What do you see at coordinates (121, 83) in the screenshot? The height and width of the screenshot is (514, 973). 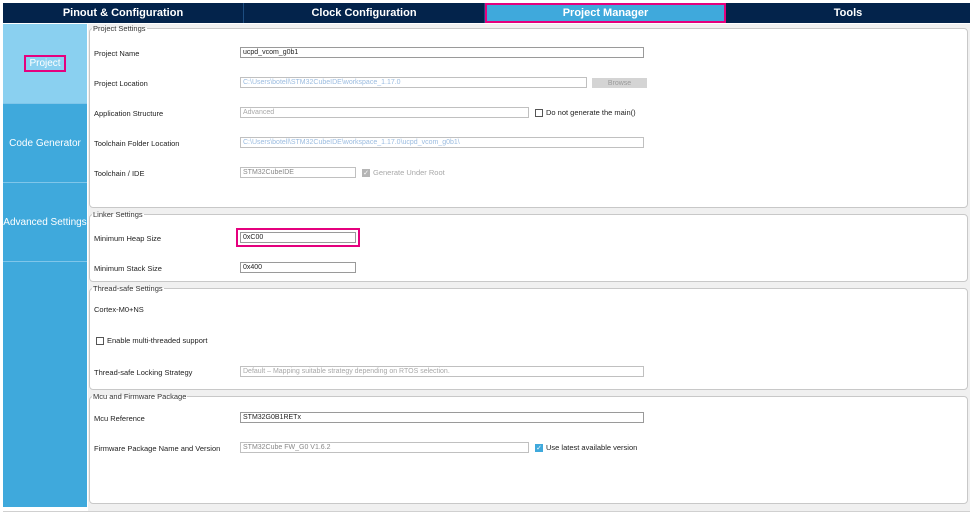 I see `project-location-label: Project Location` at bounding box center [121, 83].